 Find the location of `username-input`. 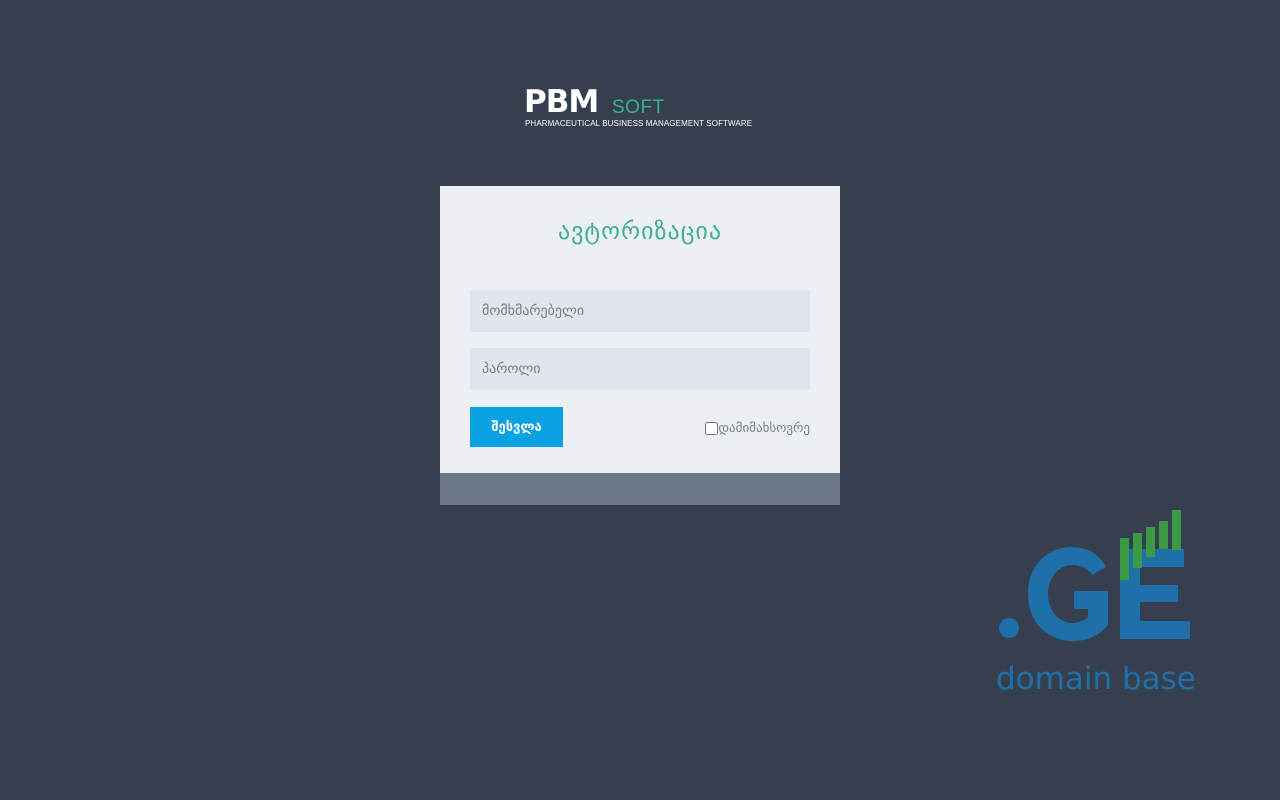

username-input is located at coordinates (640, 311).